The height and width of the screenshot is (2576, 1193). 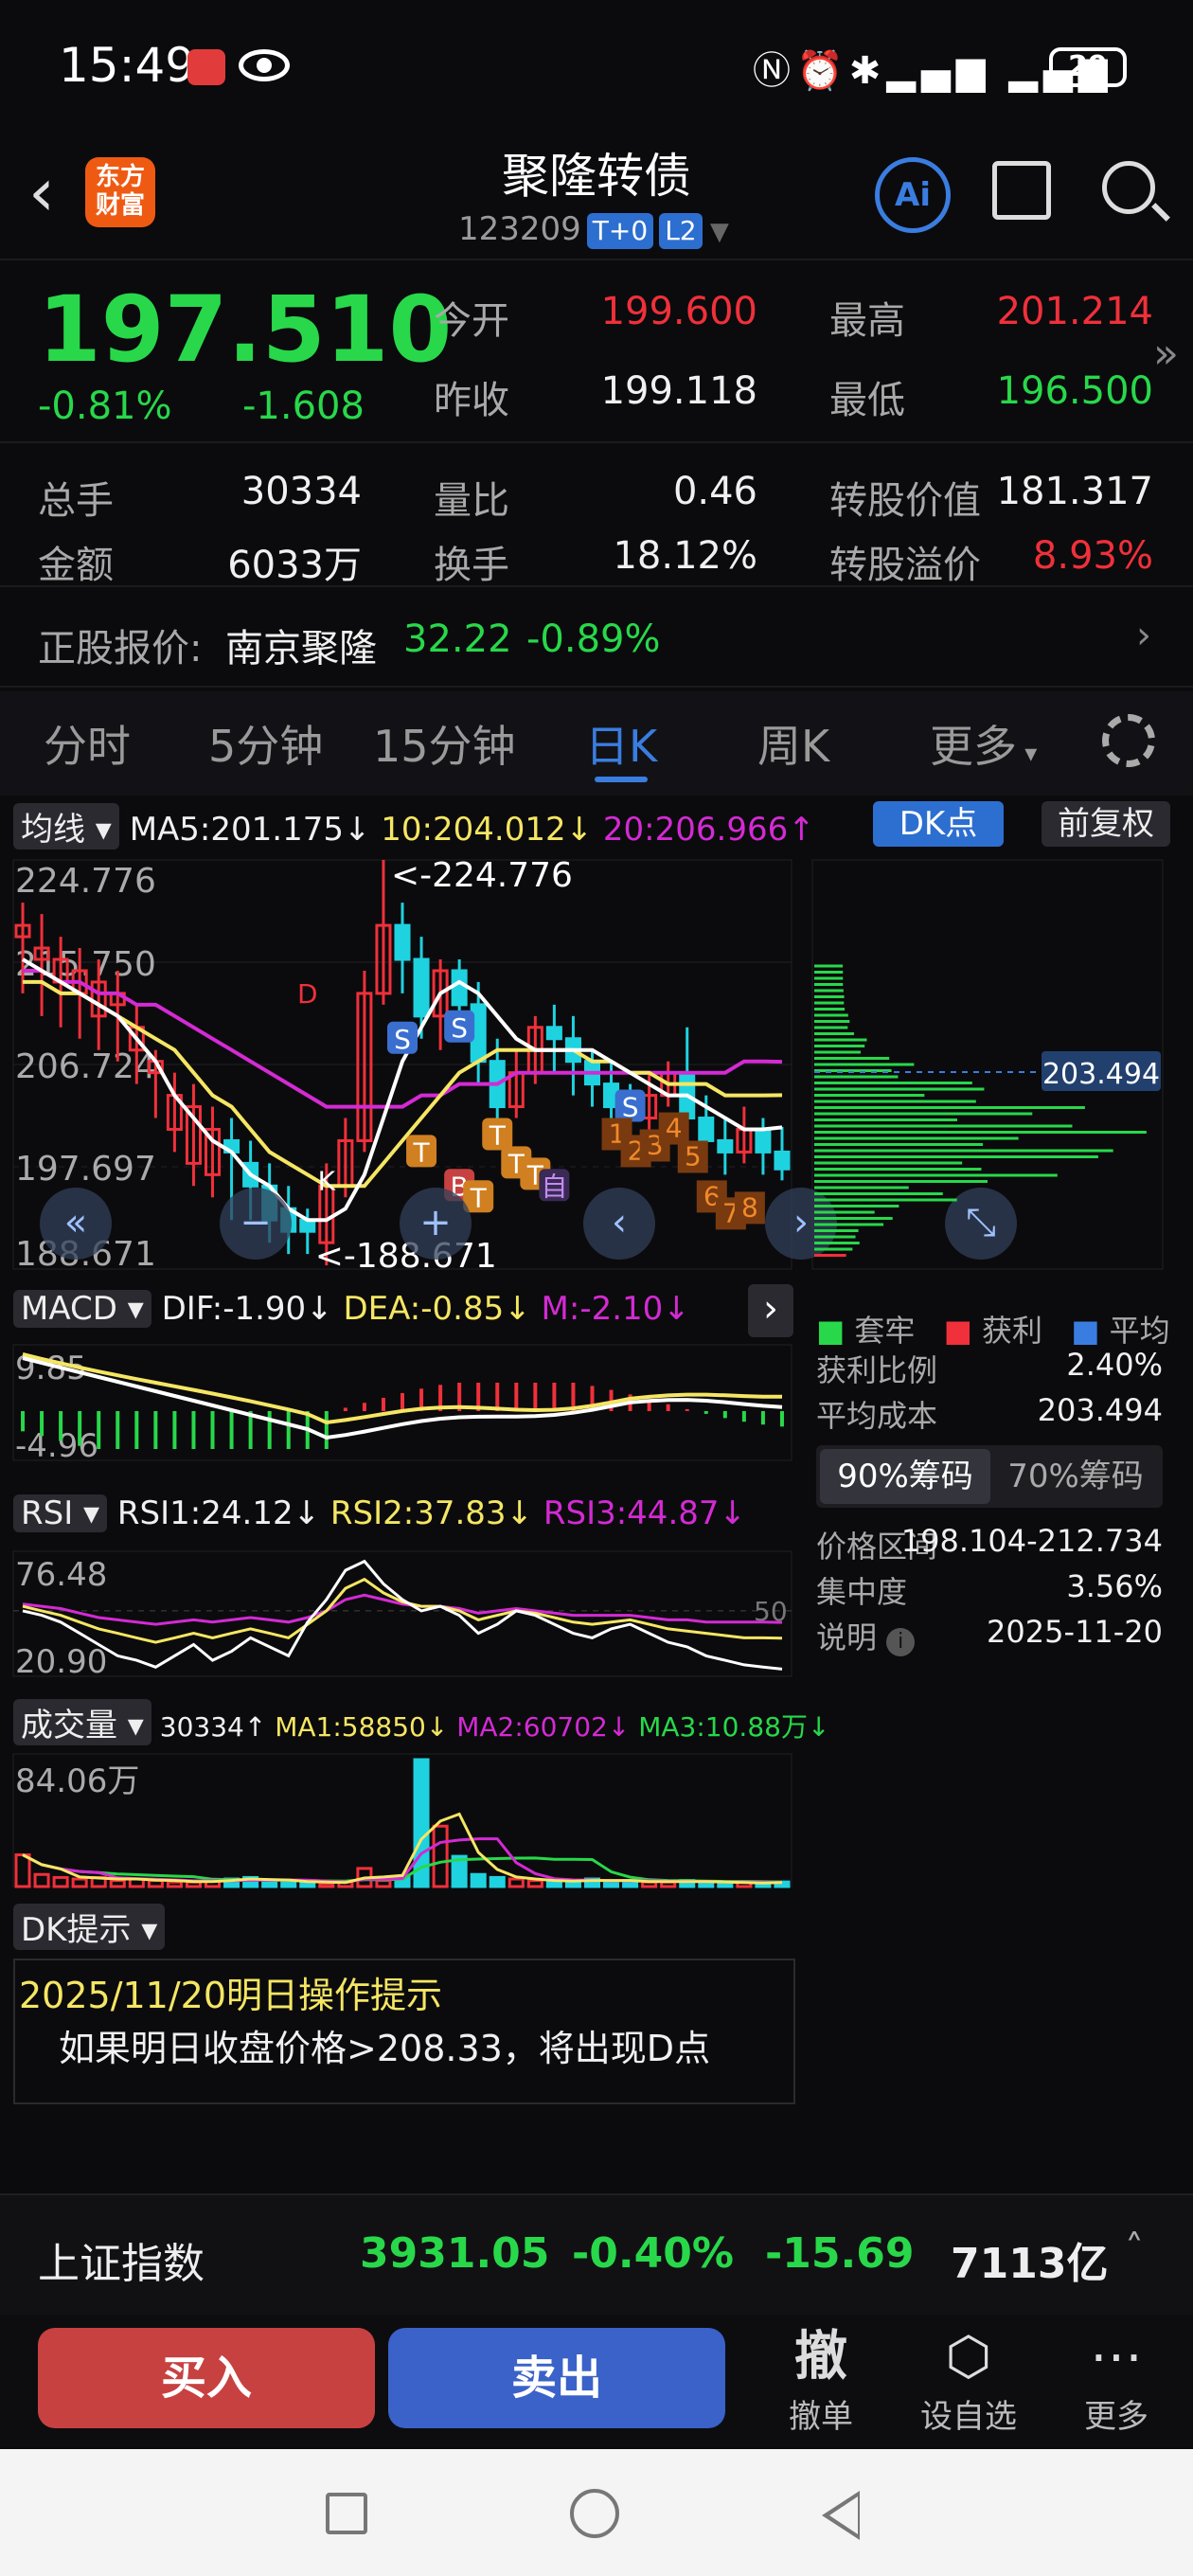 What do you see at coordinates (264, 65) in the screenshot?
I see `eye-icon` at bounding box center [264, 65].